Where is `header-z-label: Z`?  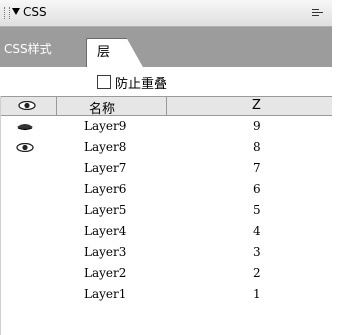 header-z-label: Z is located at coordinates (256, 105).